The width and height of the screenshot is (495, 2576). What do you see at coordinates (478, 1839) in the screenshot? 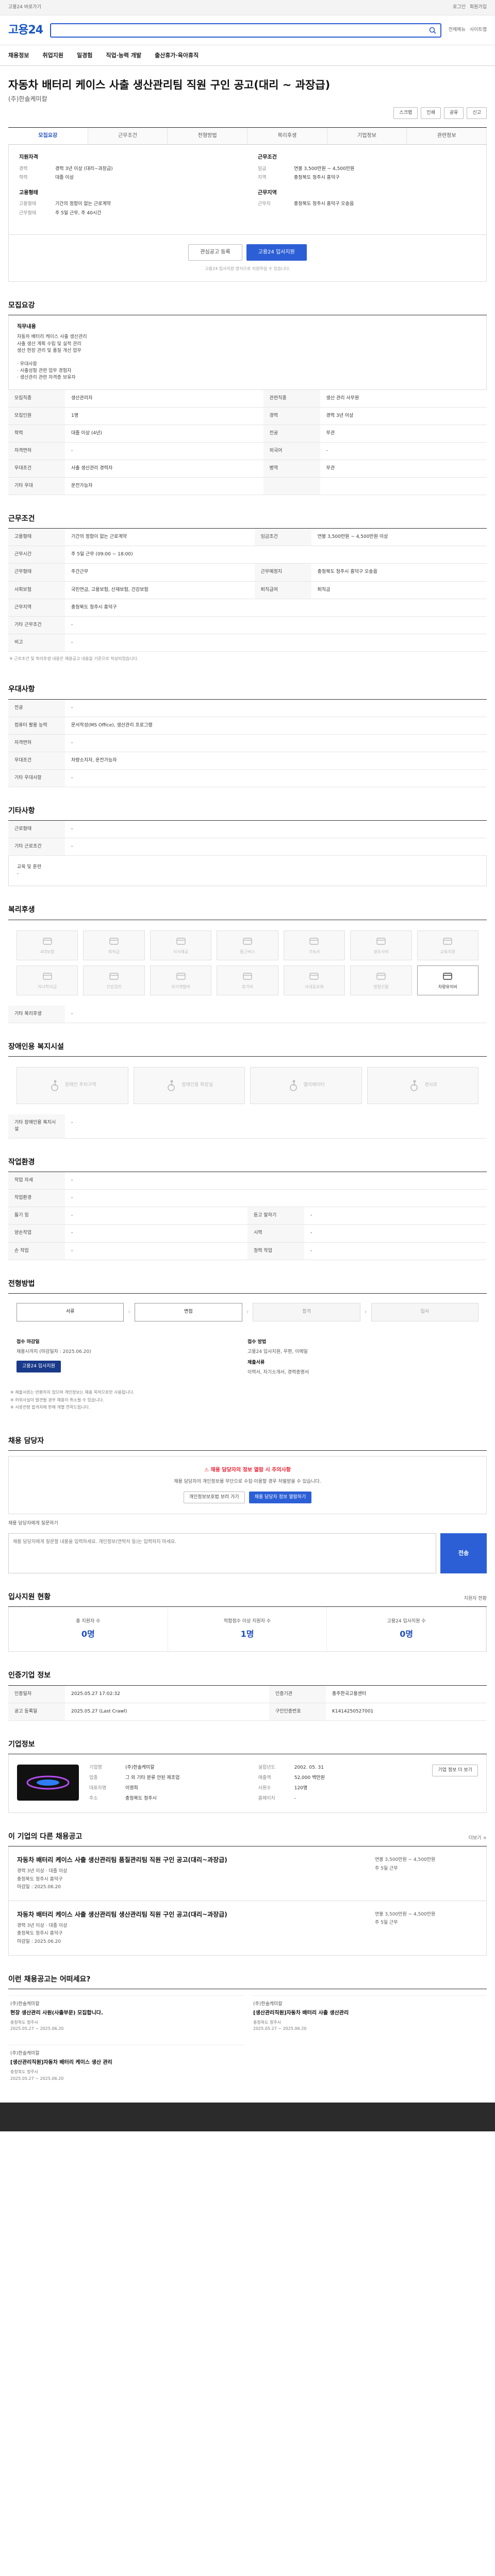
I see `related-more-link: 더보기 +` at bounding box center [478, 1839].